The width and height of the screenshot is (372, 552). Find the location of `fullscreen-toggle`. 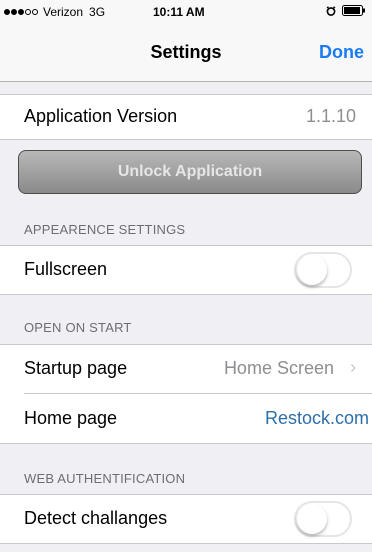

fullscreen-toggle is located at coordinates (323, 270).